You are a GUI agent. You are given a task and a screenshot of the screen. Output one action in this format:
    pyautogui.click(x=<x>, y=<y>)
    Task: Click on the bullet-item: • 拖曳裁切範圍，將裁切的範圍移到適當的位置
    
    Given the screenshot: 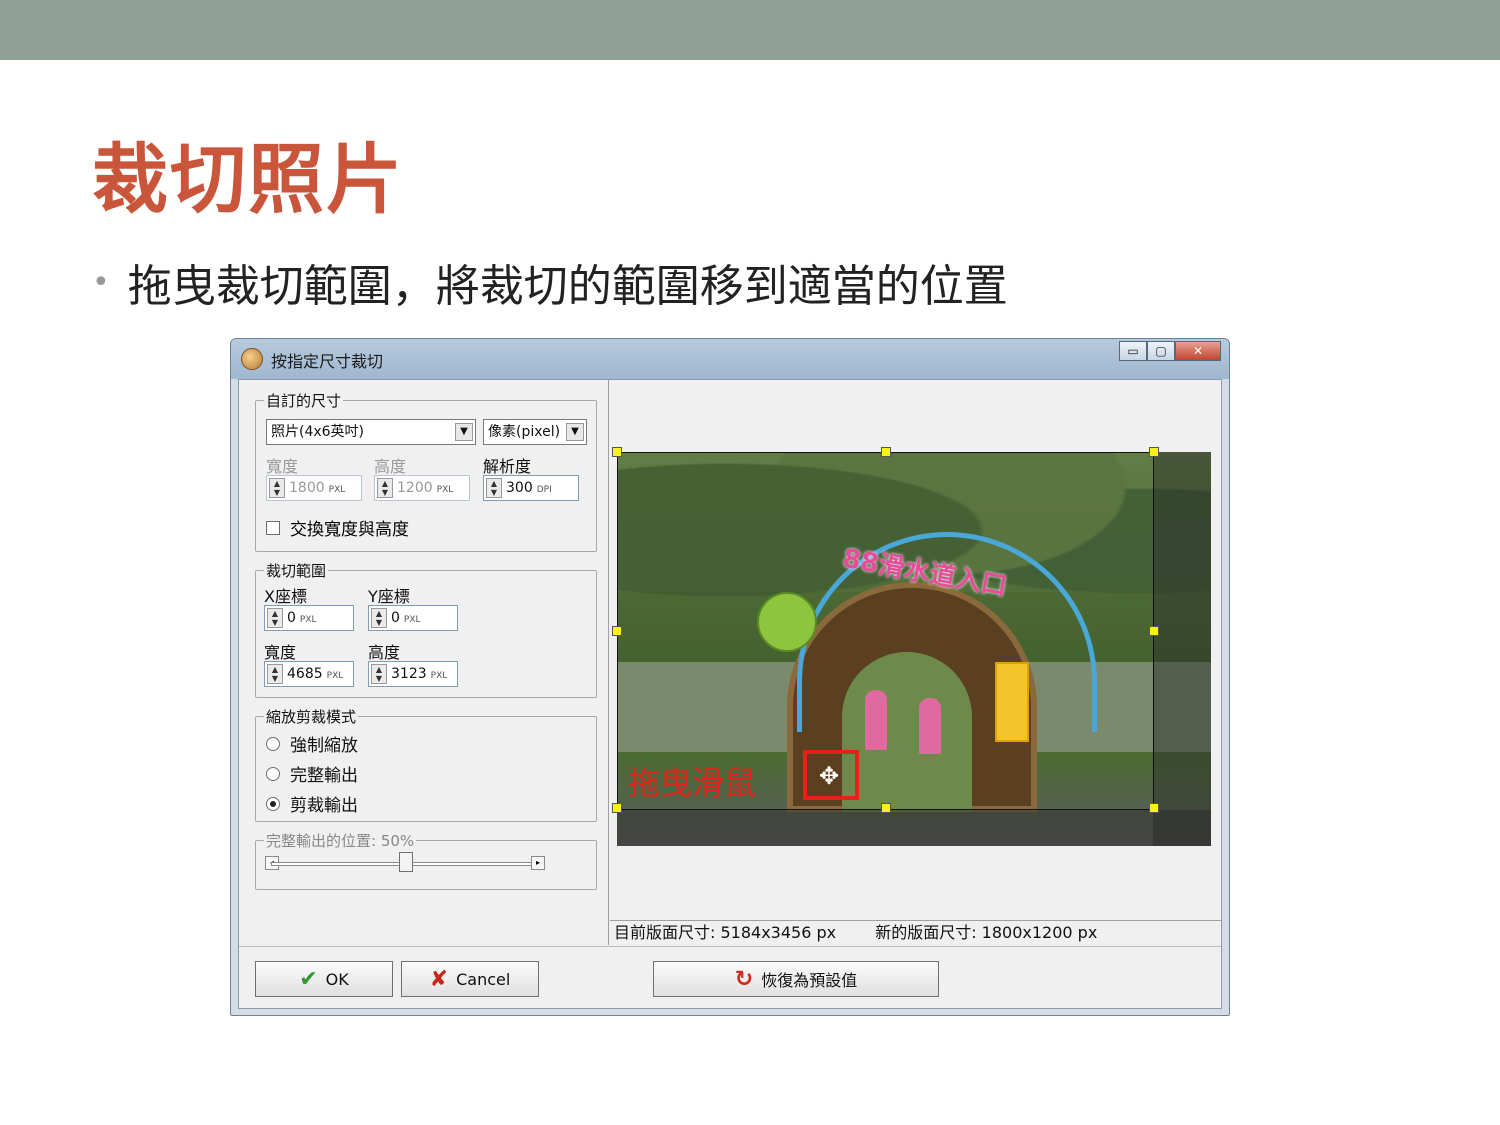 What is the action you would take?
    pyautogui.click(x=550, y=282)
    